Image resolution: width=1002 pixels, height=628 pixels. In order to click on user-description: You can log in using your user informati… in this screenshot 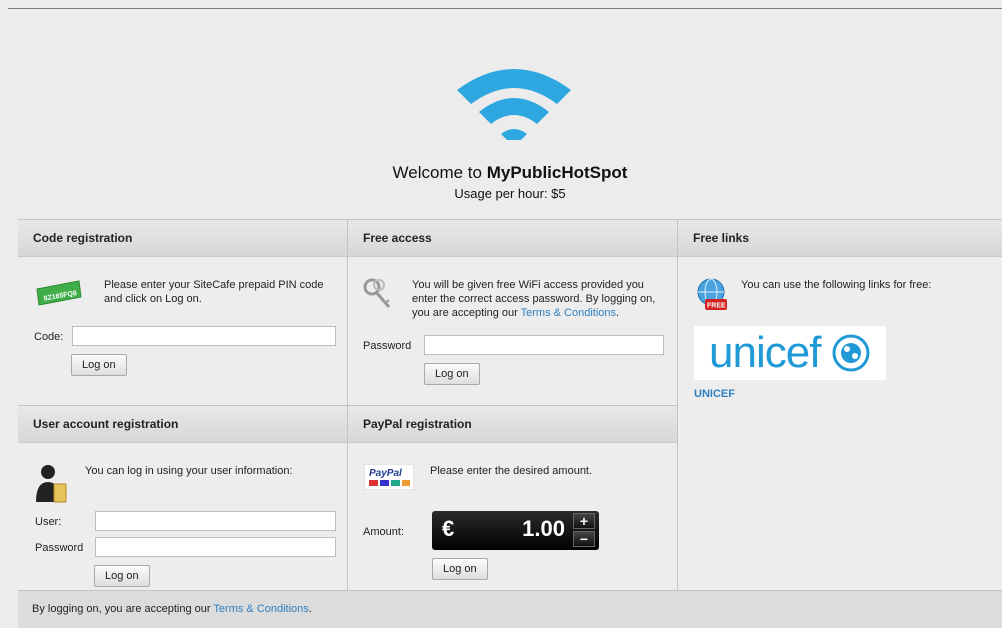, I will do `click(189, 471)`.